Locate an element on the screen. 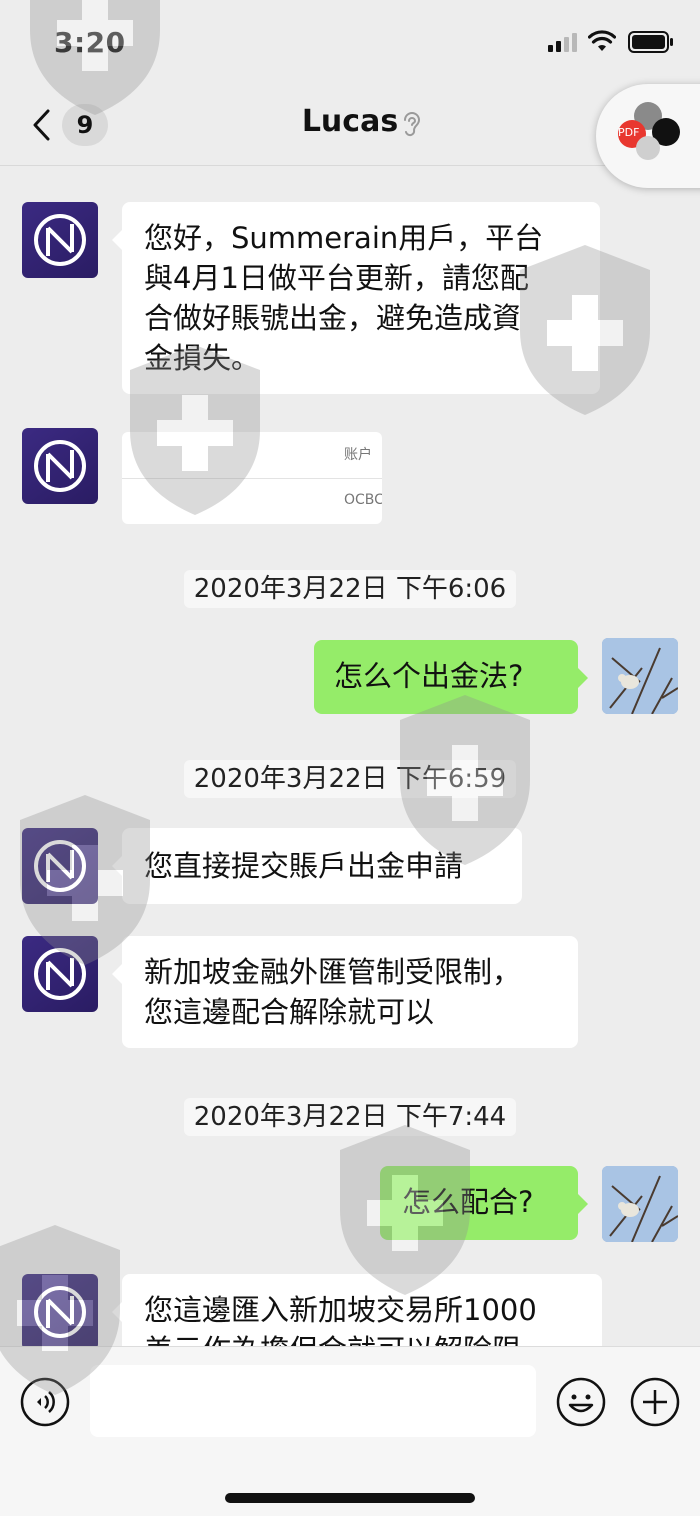  battery-icon is located at coordinates (650, 42).